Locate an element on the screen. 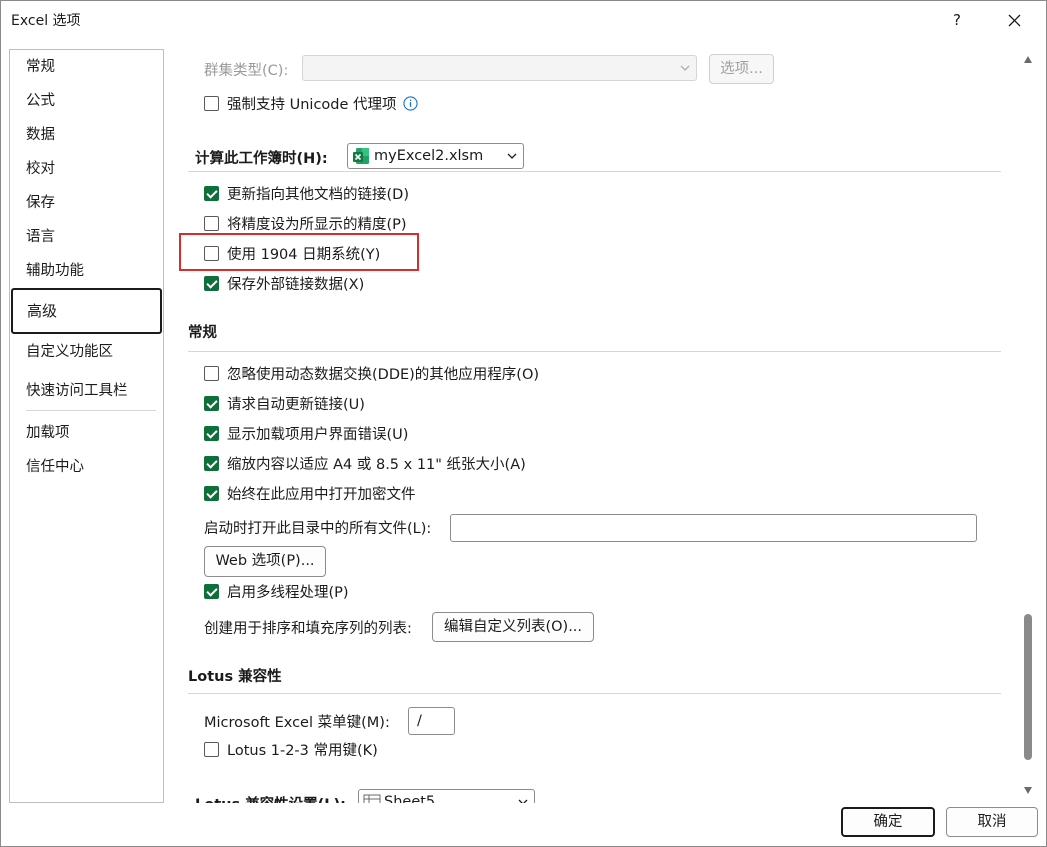 Image resolution: width=1047 pixels, height=847 pixels. nav-item-language: 语言 is located at coordinates (86, 237).